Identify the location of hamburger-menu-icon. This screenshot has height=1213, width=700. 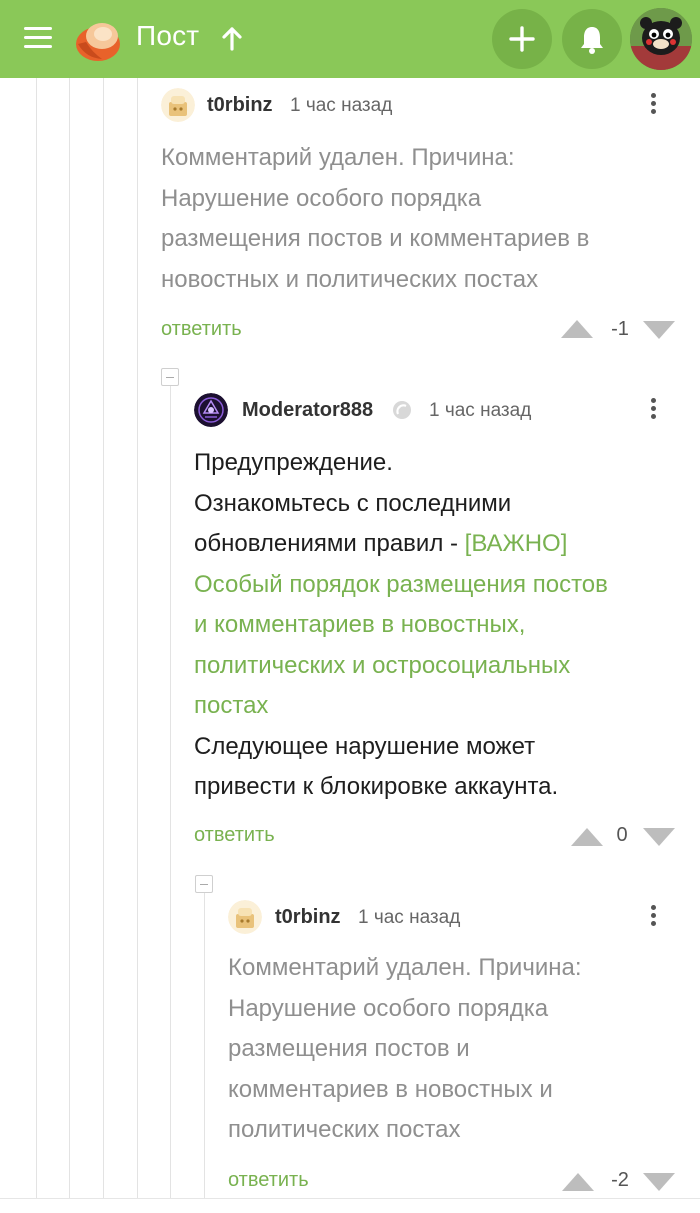
(38, 38).